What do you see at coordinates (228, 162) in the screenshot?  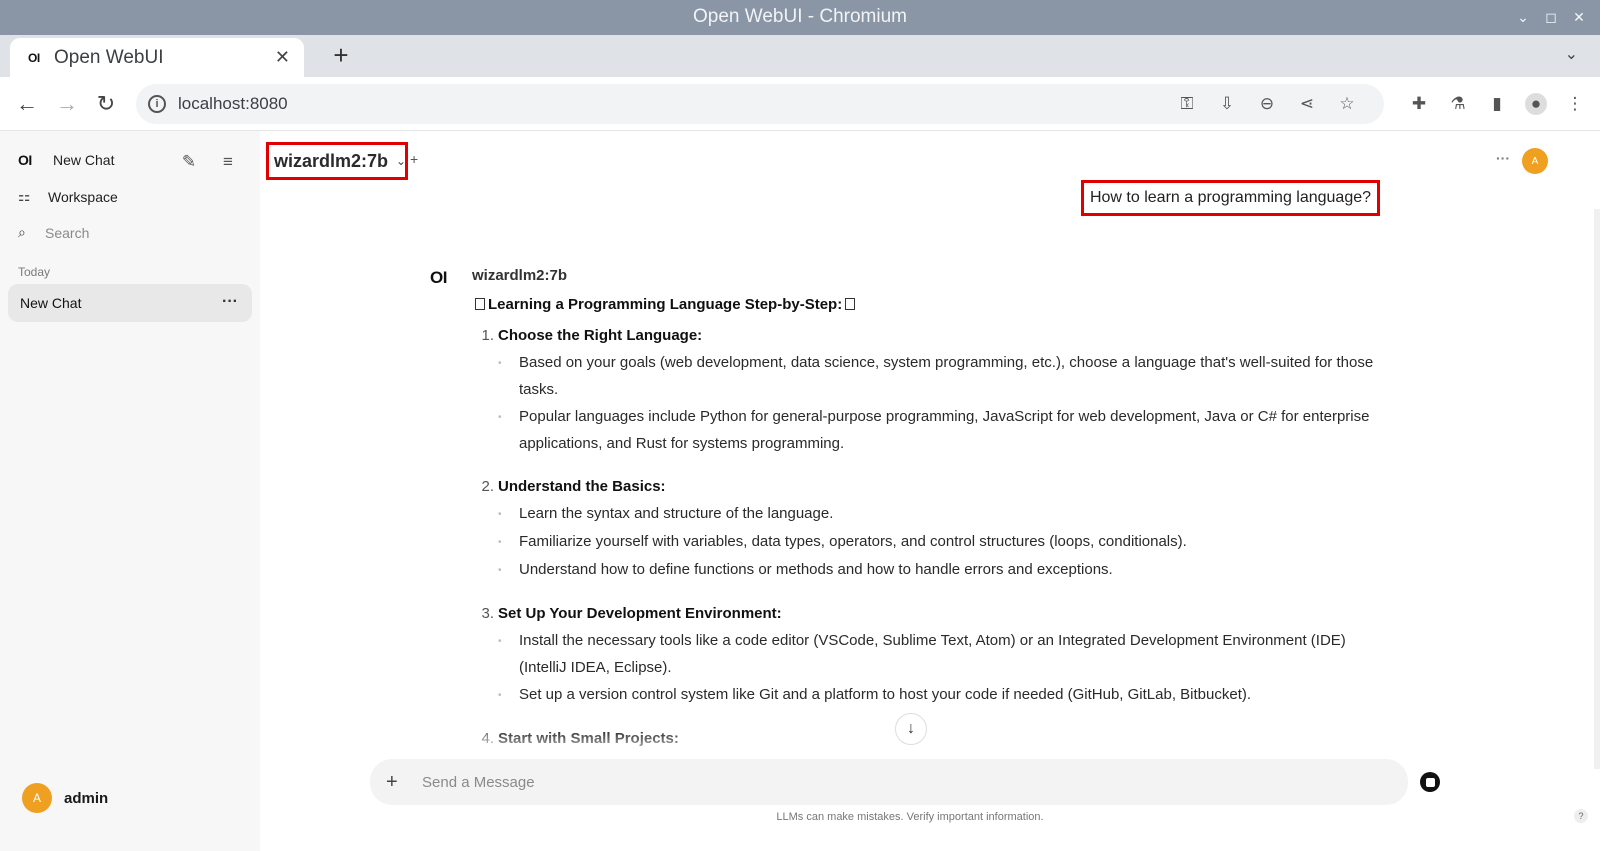 I see `sidebar-menu-icon: ≡` at bounding box center [228, 162].